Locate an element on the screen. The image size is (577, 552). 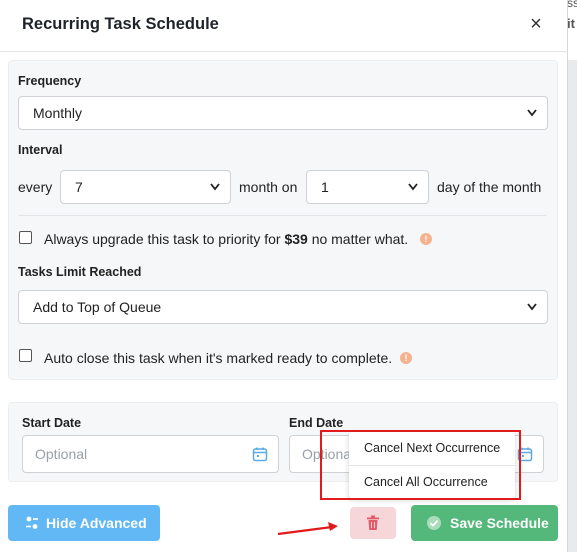
delete-schedule-button is located at coordinates (373, 523).